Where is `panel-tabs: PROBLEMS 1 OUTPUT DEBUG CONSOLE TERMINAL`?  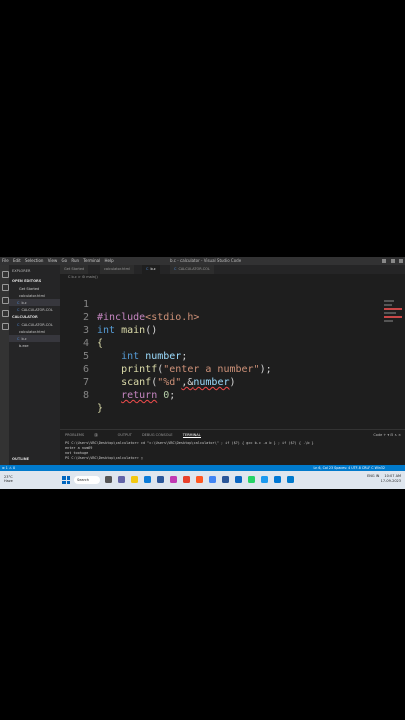
panel-tabs: PROBLEMS 1 OUTPUT DEBUG CONSOLE TERMINAL is located at coordinates (137, 435).